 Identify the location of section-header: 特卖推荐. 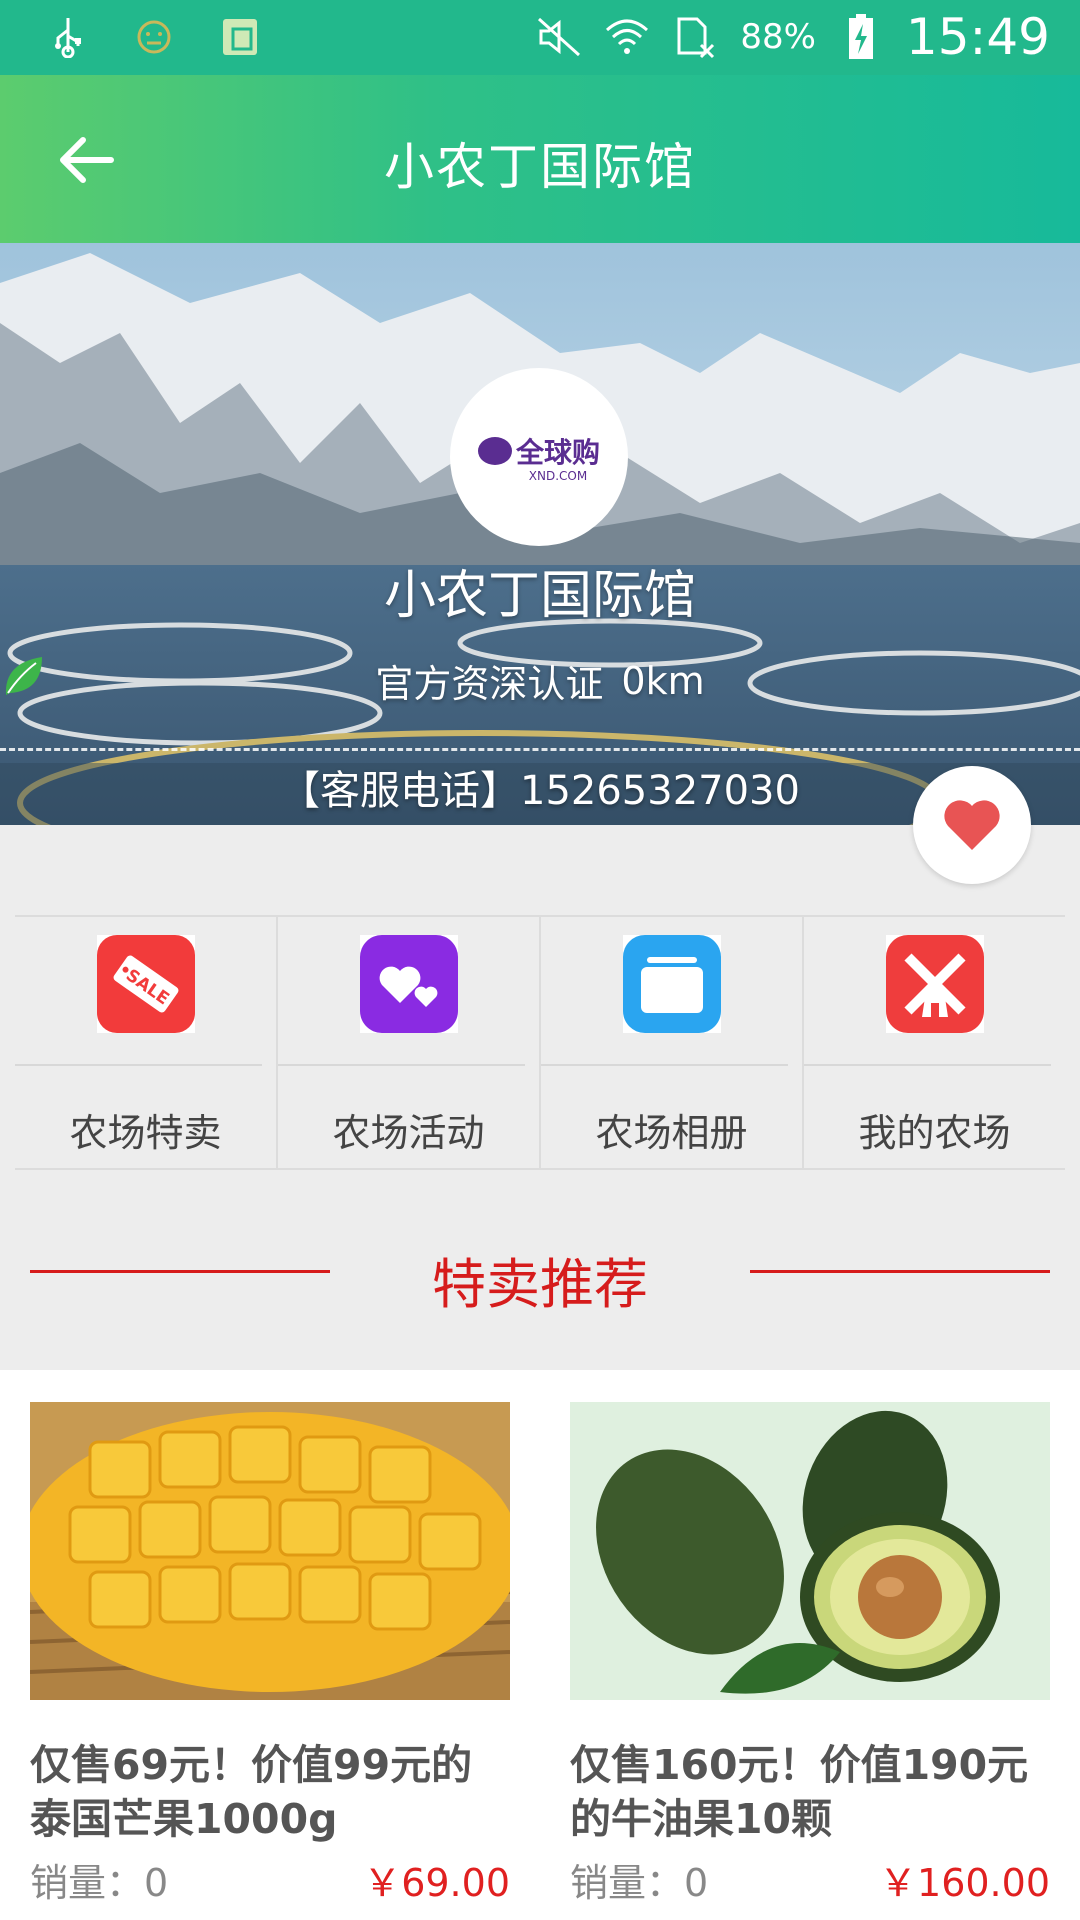
(540, 1275).